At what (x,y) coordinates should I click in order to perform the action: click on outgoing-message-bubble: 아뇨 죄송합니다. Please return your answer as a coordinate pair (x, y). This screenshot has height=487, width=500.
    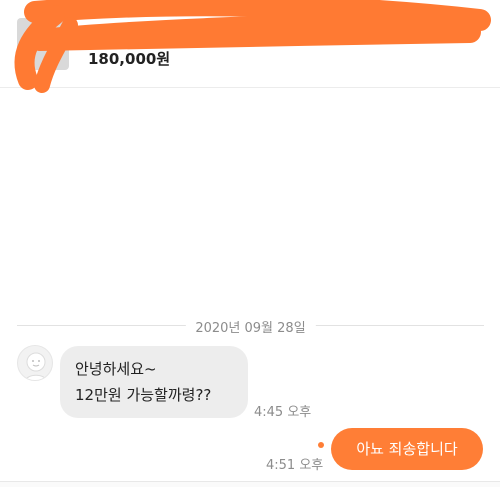
    Looking at the image, I should click on (407, 449).